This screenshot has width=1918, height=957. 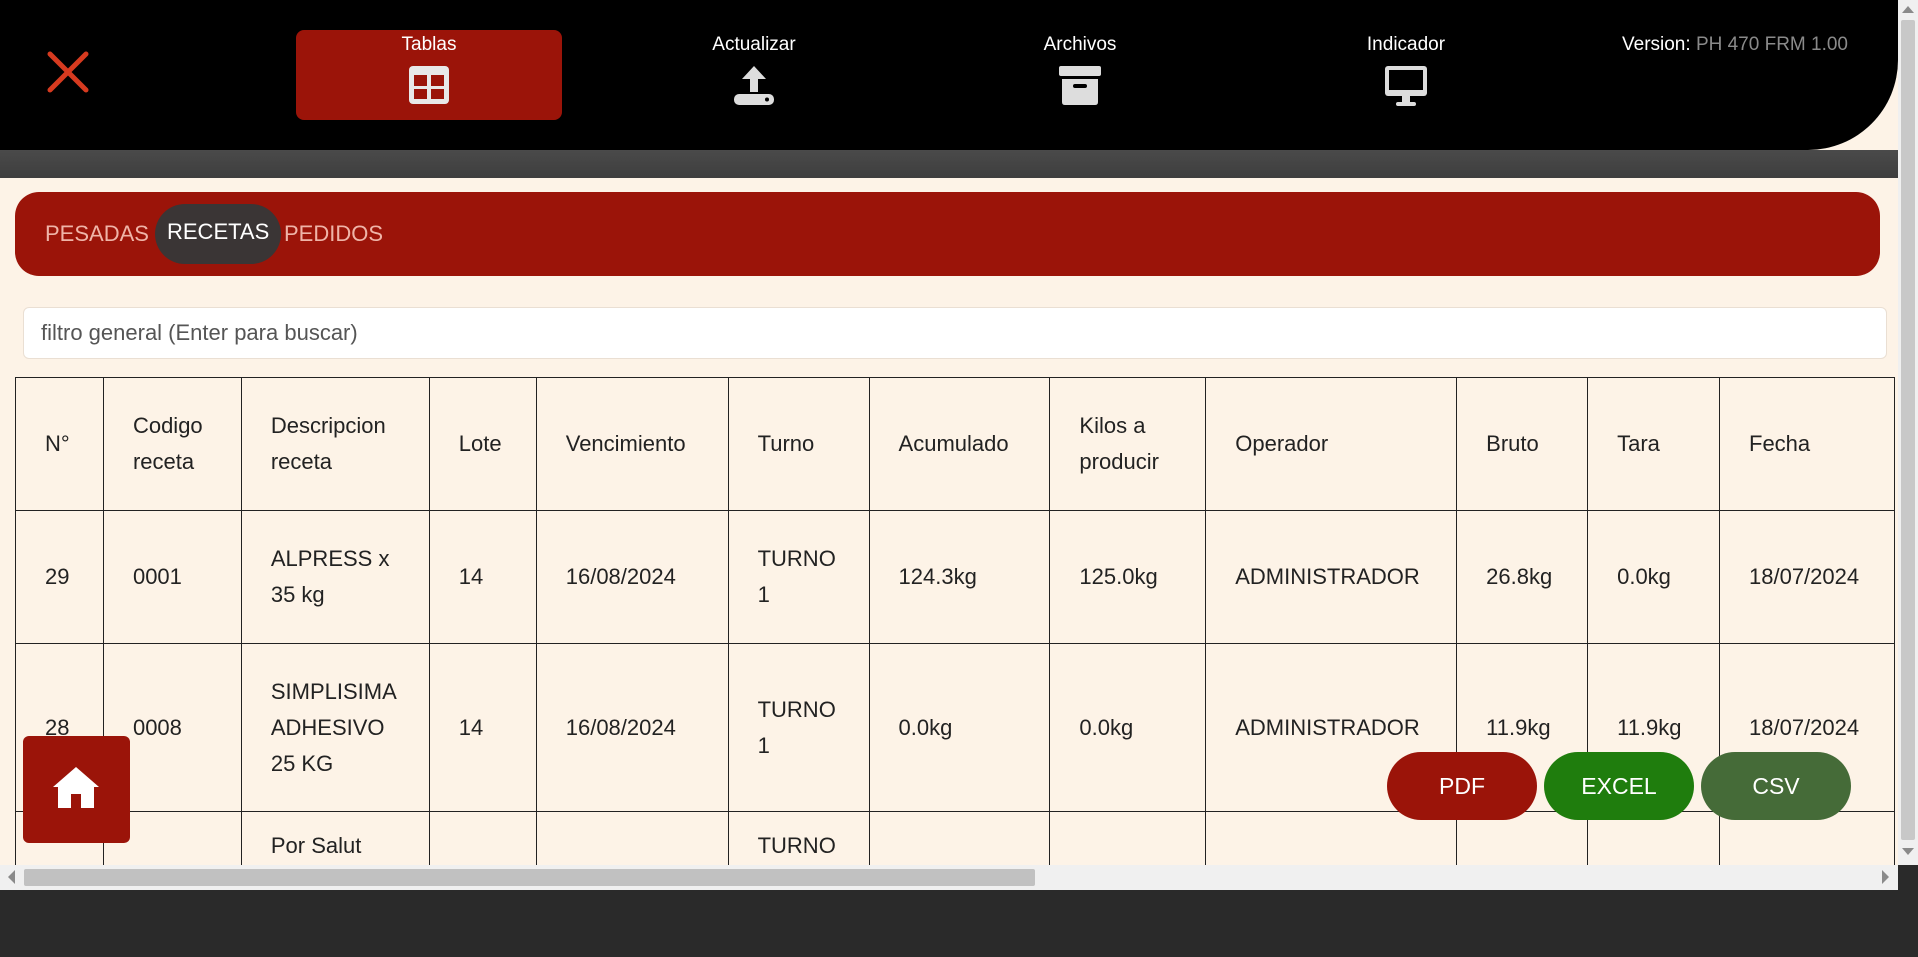 I want to click on table-cell: 26.8kg, so click(x=1522, y=577).